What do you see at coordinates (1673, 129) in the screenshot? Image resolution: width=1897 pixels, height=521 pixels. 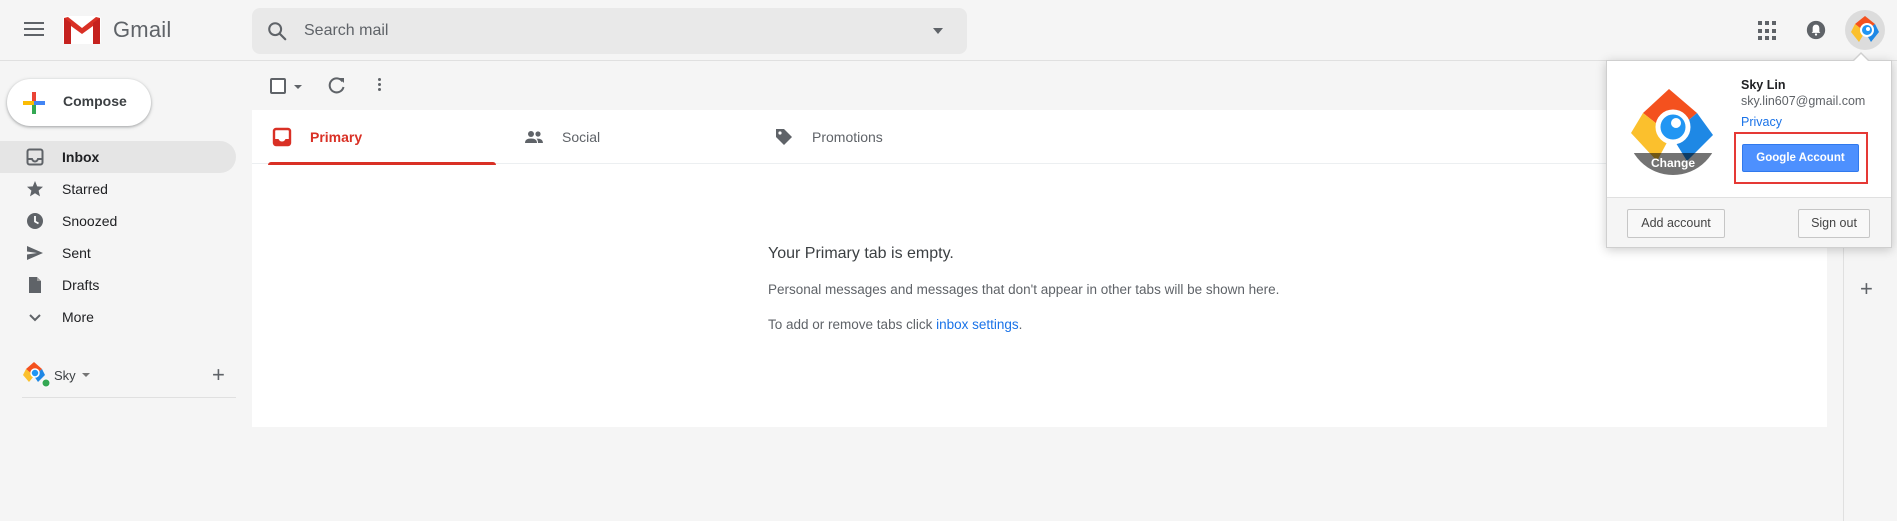 I see `profile-photo-button: Change` at bounding box center [1673, 129].